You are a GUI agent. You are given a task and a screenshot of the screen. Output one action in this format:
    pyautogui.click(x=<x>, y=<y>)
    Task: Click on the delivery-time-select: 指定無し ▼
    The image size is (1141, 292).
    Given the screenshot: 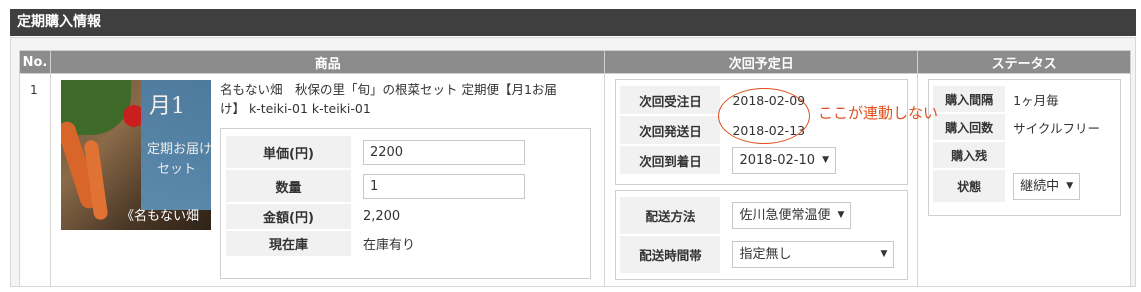 What is the action you would take?
    pyautogui.click(x=813, y=254)
    